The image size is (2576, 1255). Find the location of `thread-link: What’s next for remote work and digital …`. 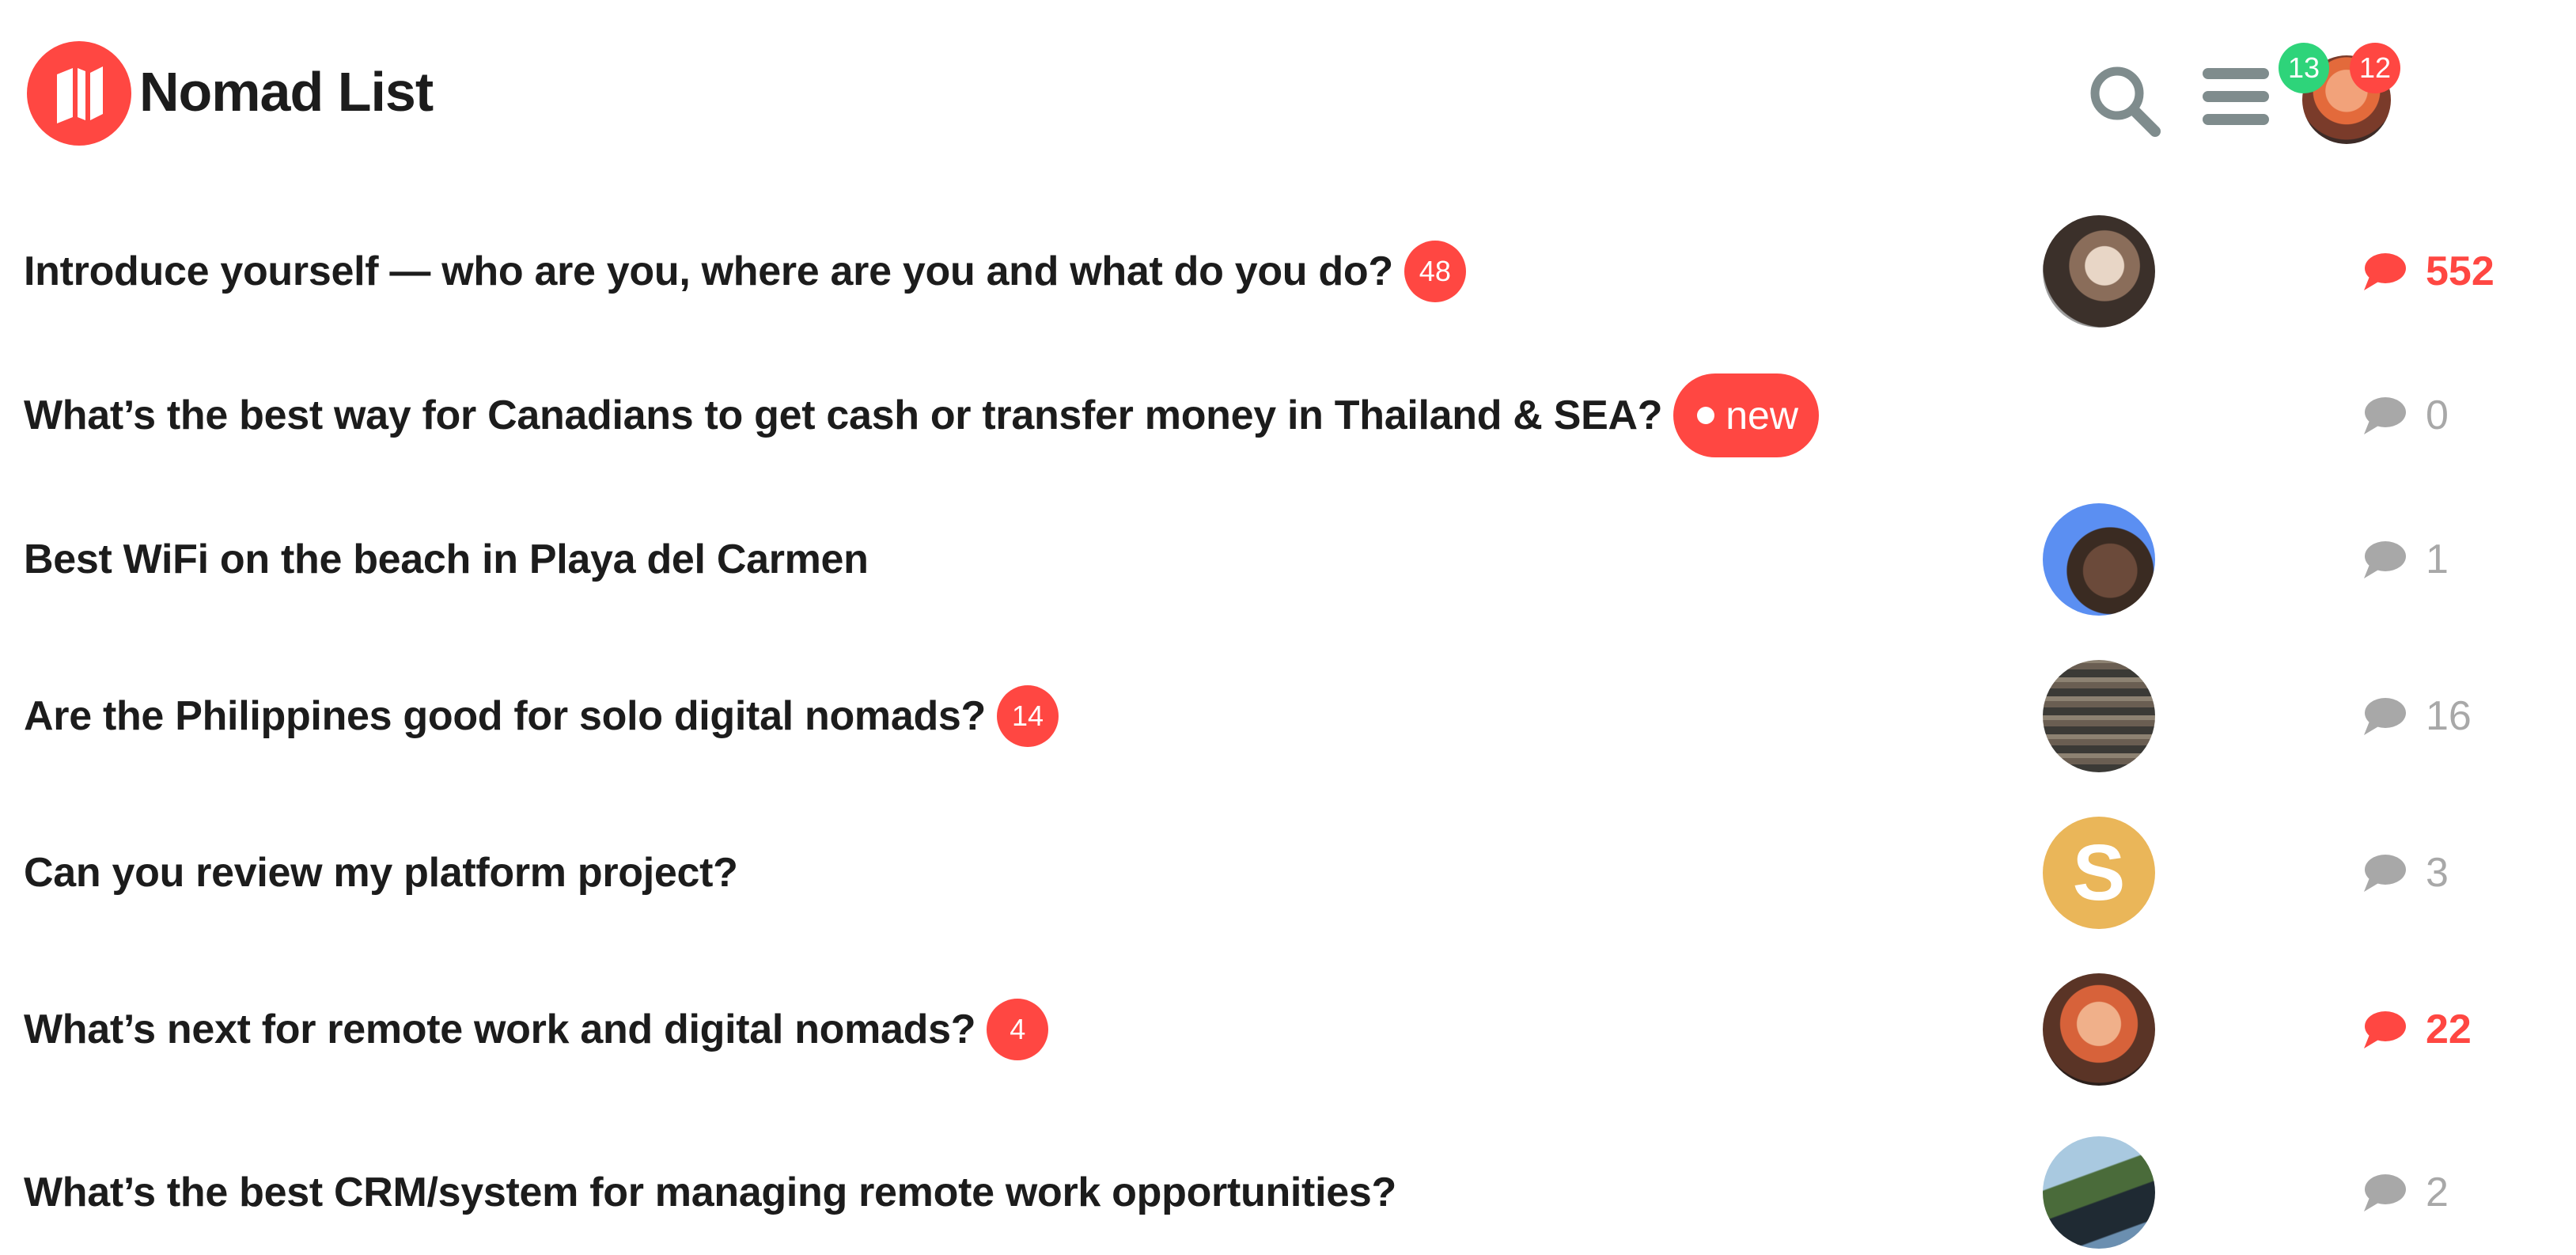

thread-link: What’s next for remote work and digital … is located at coordinates (536, 1029).